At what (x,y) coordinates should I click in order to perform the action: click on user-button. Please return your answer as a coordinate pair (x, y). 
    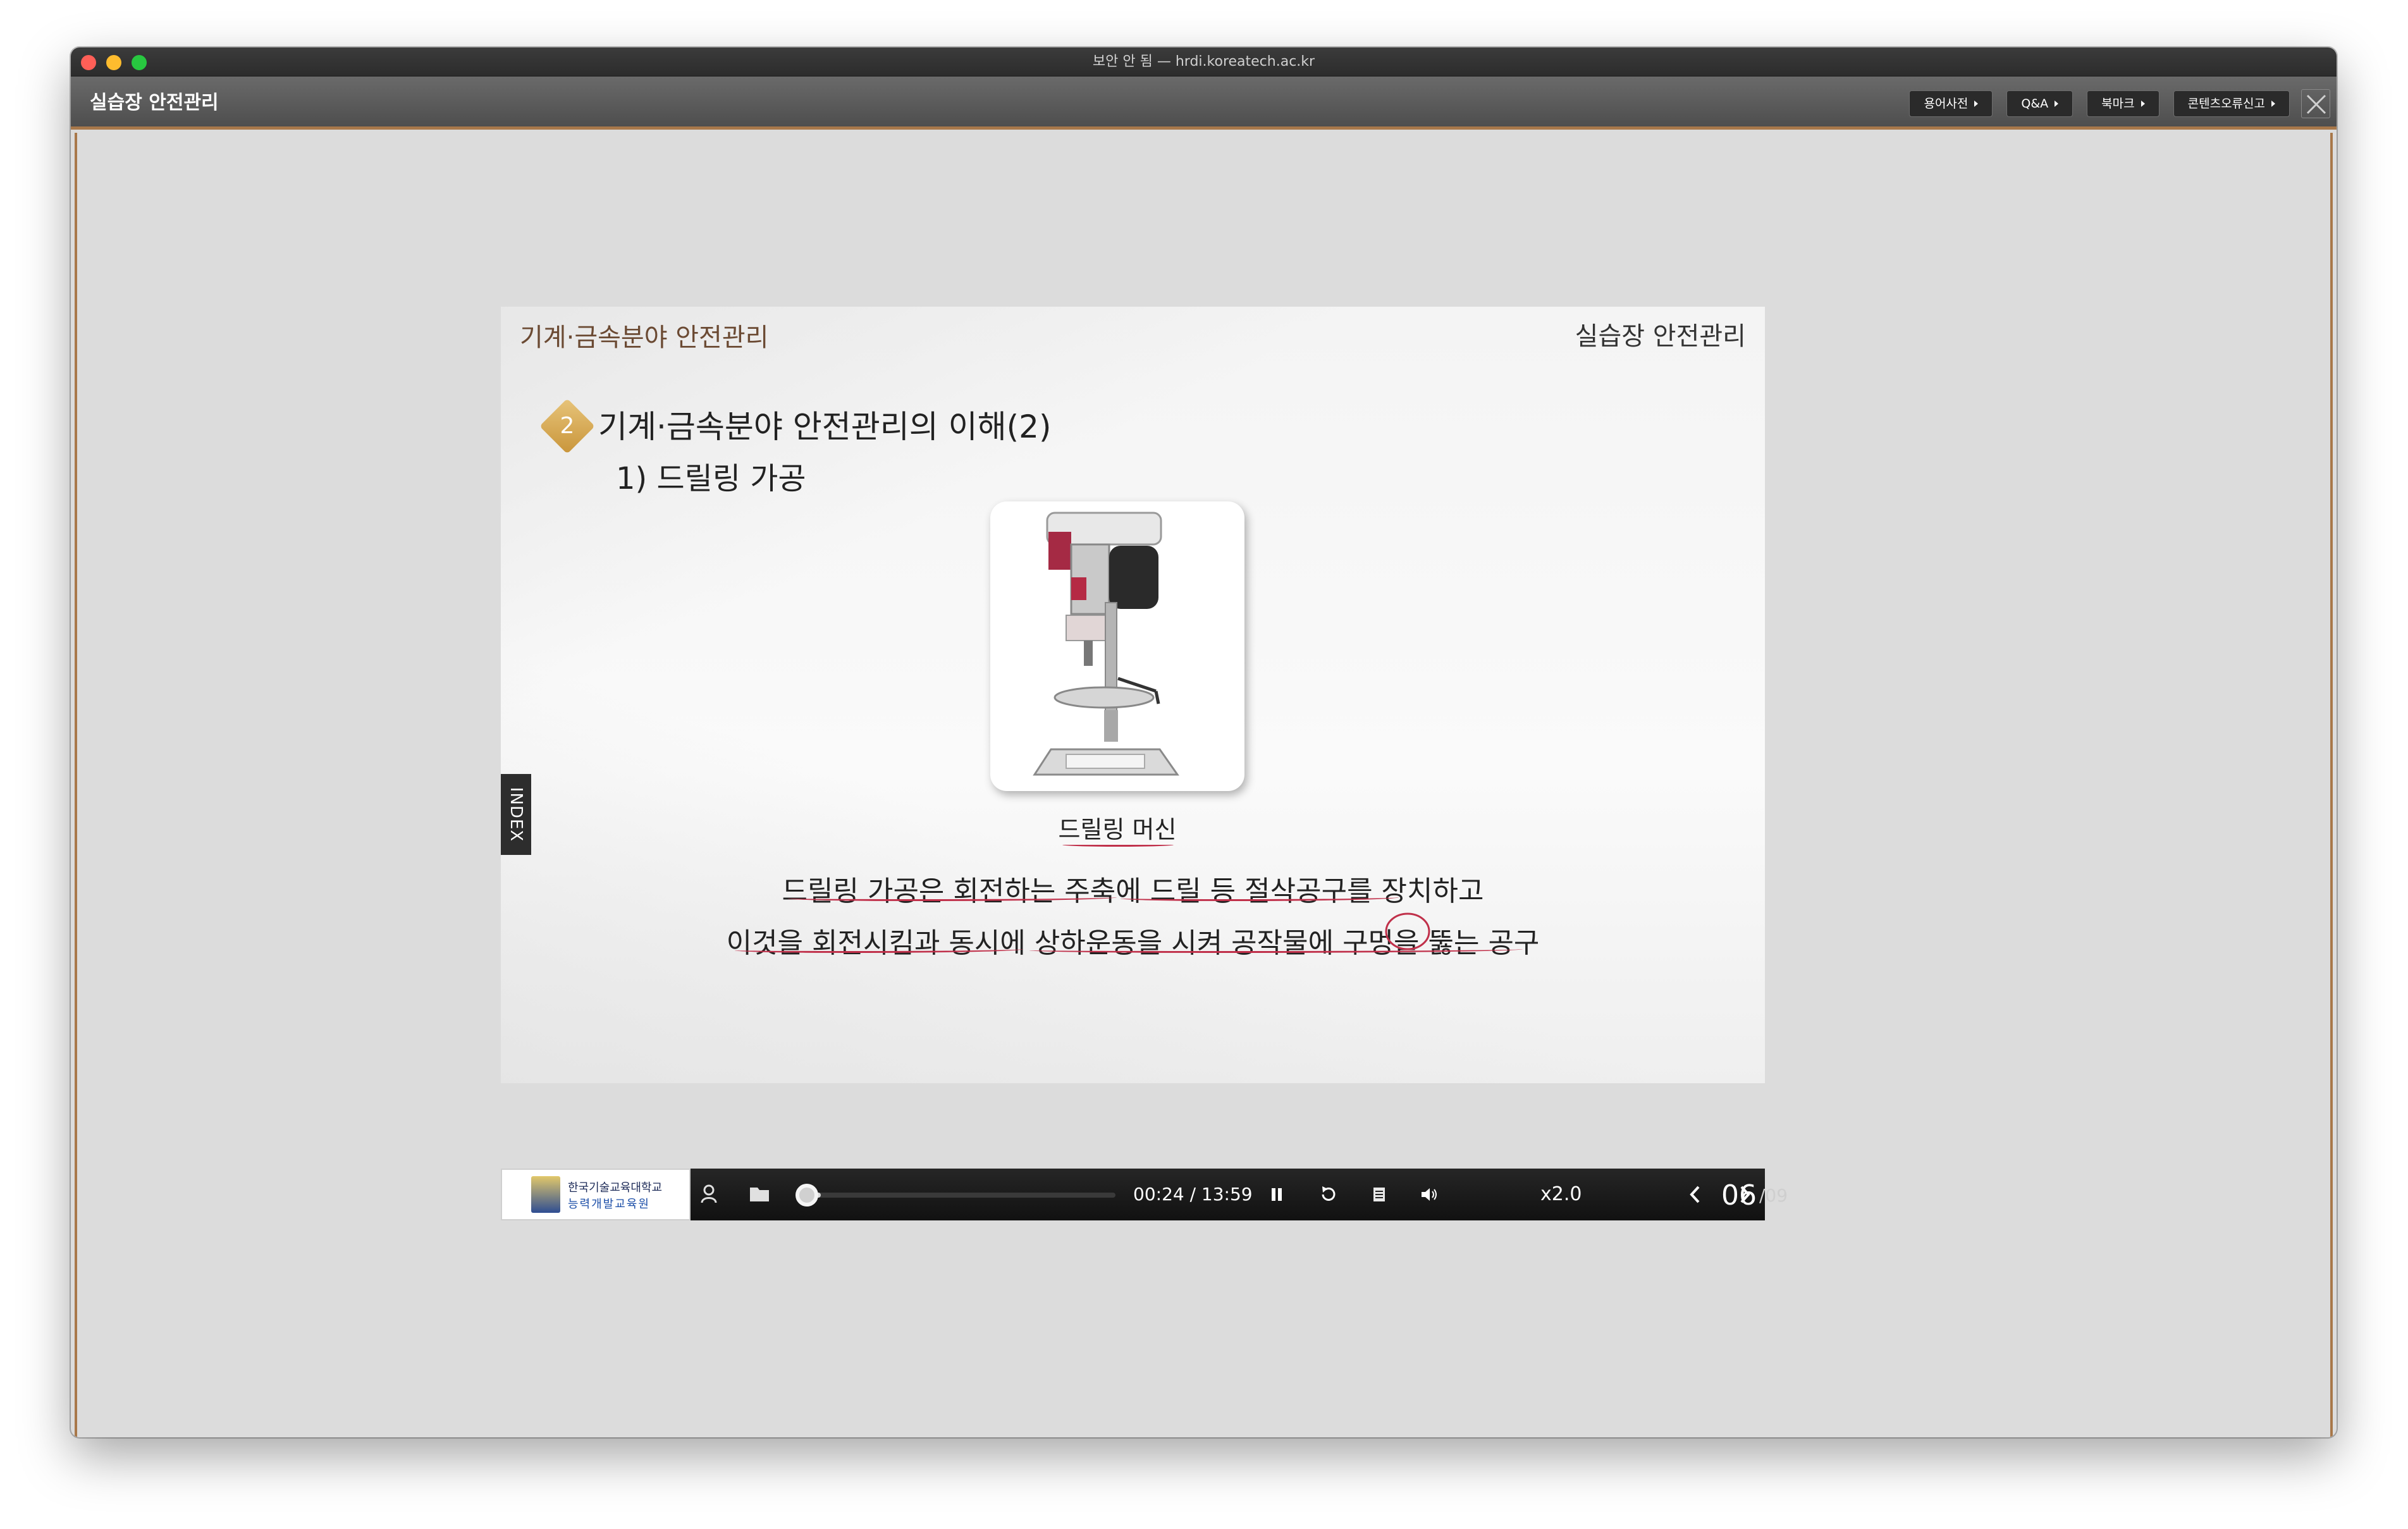
    Looking at the image, I should click on (708, 1194).